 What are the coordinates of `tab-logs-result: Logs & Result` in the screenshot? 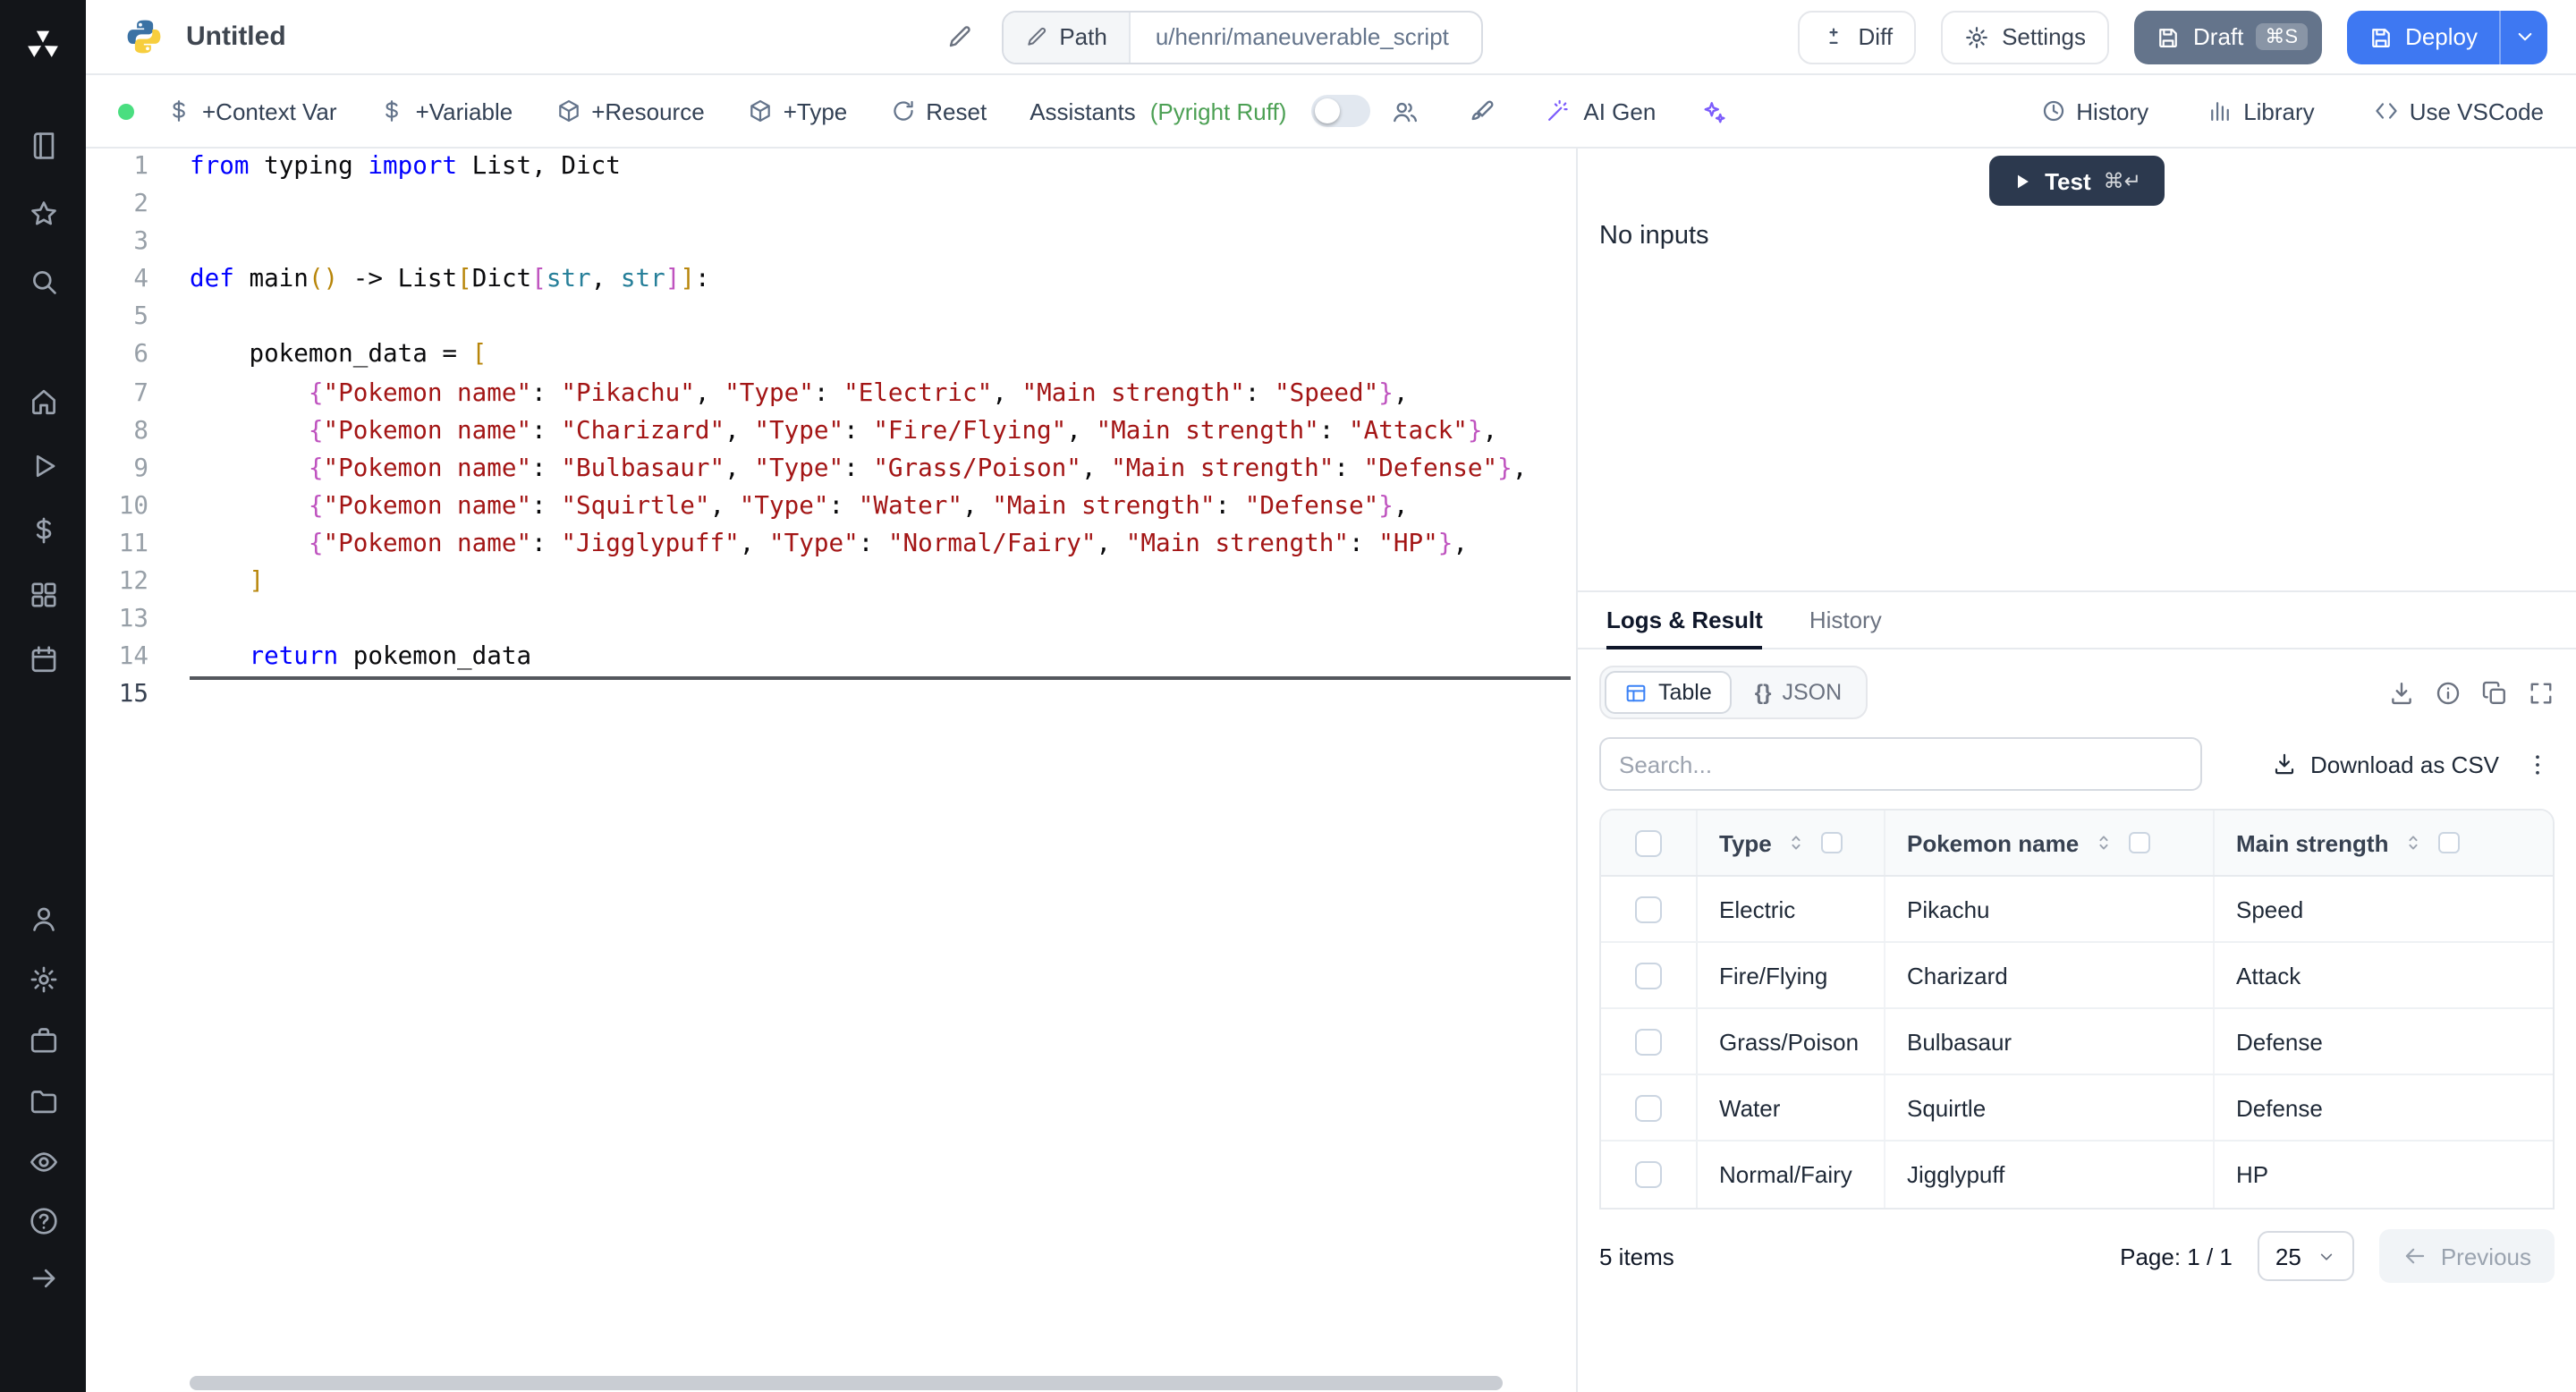 It's located at (1685, 620).